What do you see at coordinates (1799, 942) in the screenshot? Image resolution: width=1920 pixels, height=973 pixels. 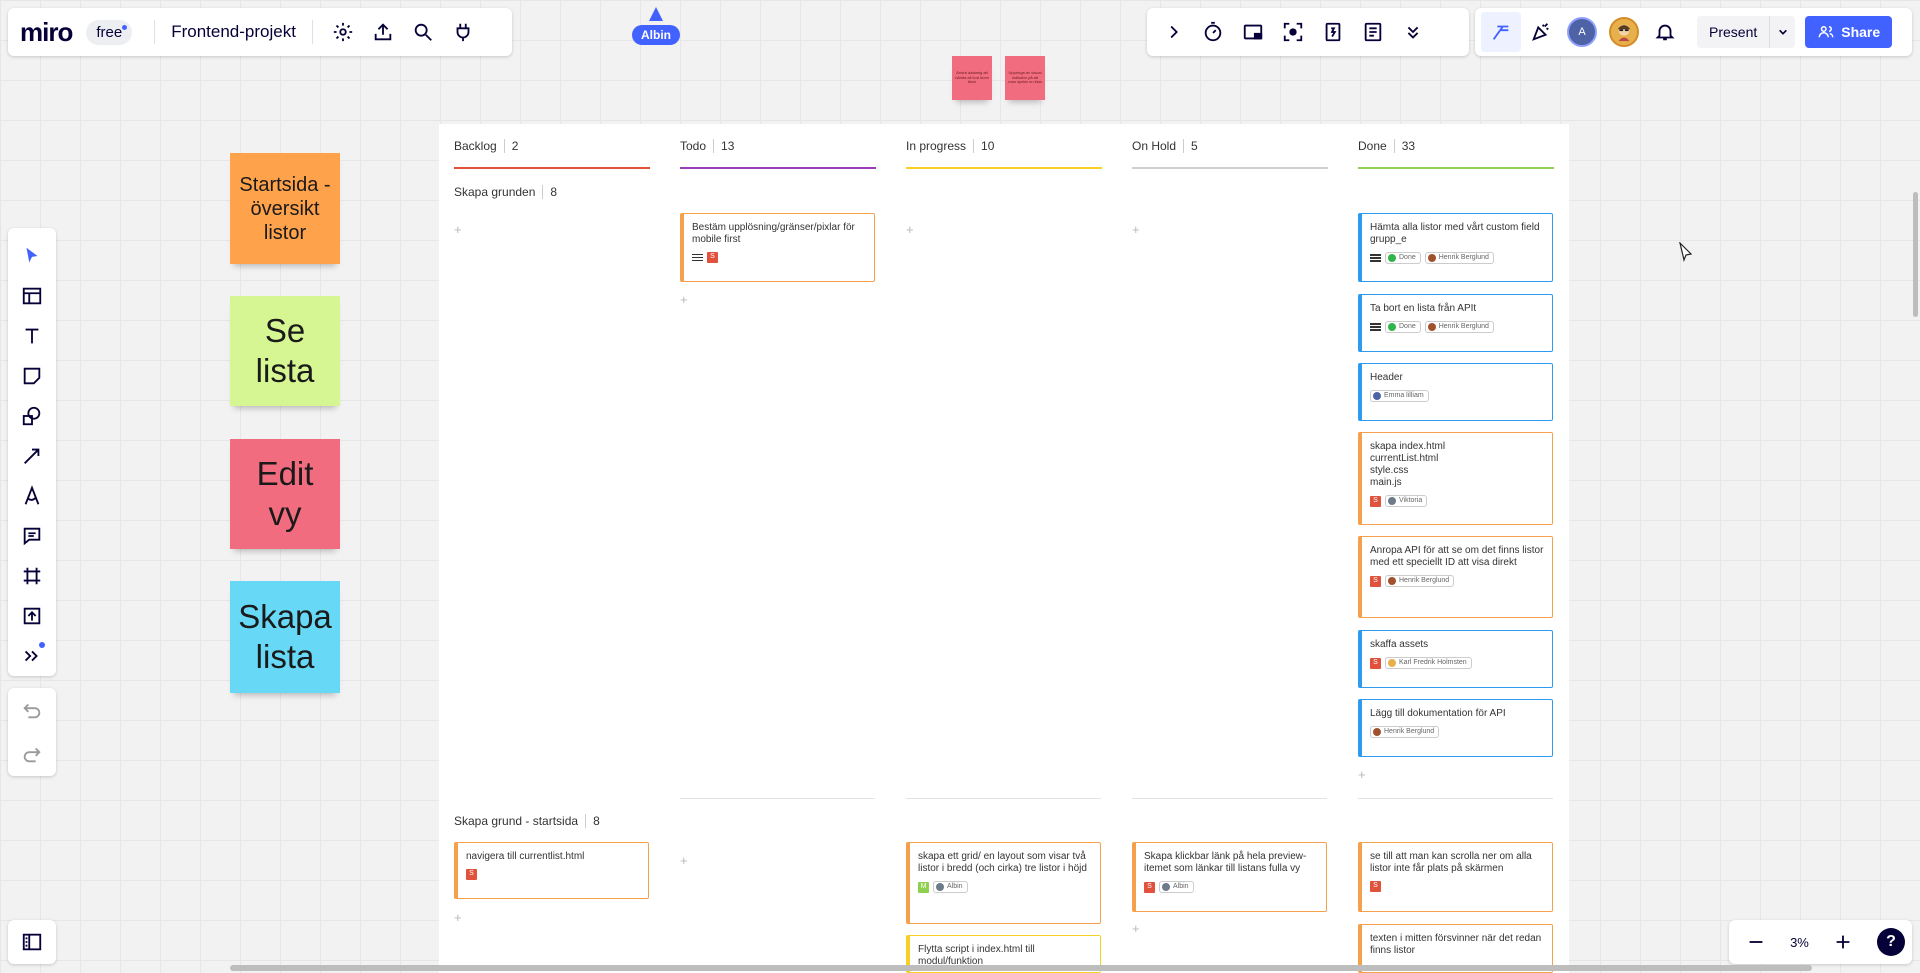 I see `zoom-level: 3%` at bounding box center [1799, 942].